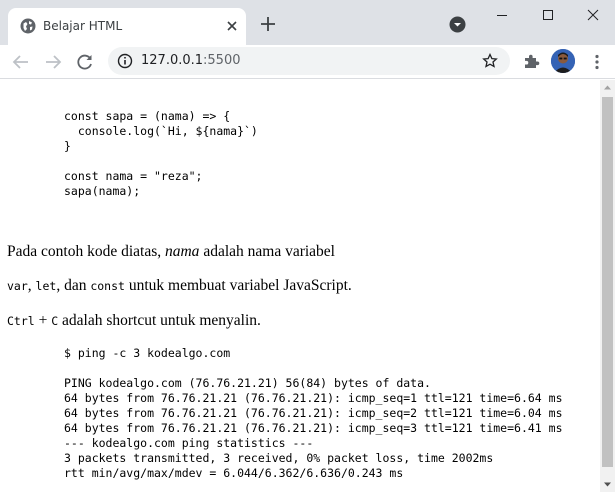 This screenshot has height=492, width=615. What do you see at coordinates (307, 22) in the screenshot?
I see `tab-strip: Belajar HTML` at bounding box center [307, 22].